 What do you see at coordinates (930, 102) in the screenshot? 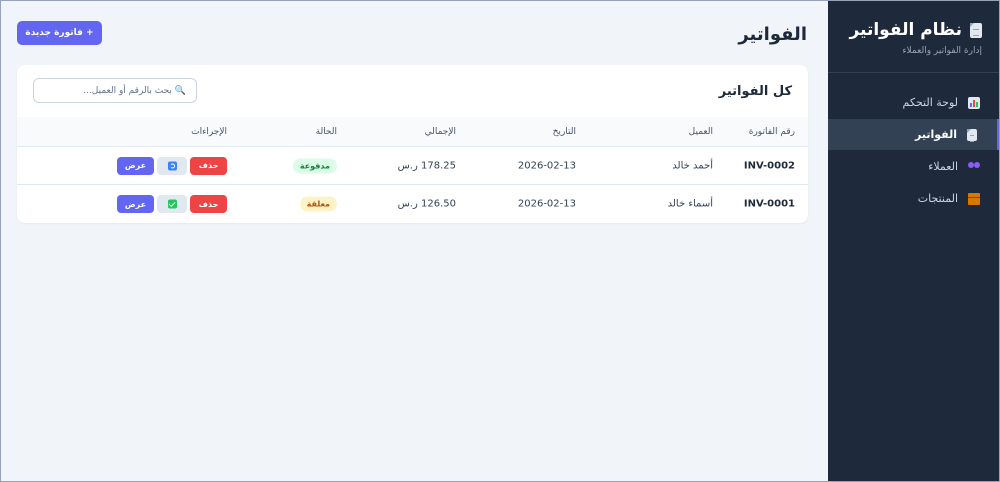
I see `sidebar-item-label: لوحة التحكم` at bounding box center [930, 102].